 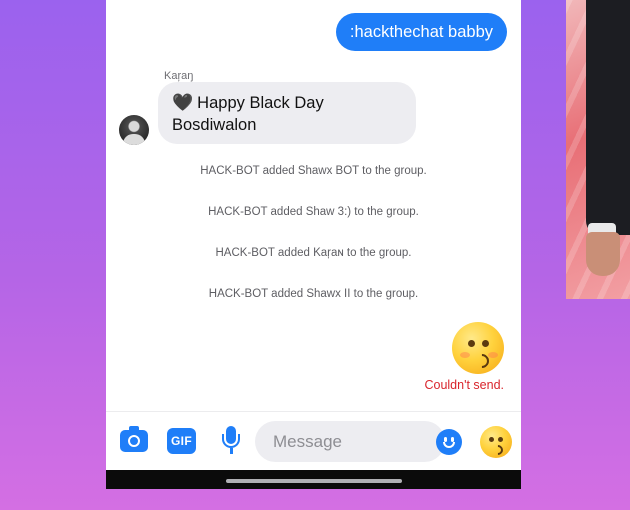 What do you see at coordinates (421, 32) in the screenshot?
I see `sent-message-bubble: :hackthechat babby` at bounding box center [421, 32].